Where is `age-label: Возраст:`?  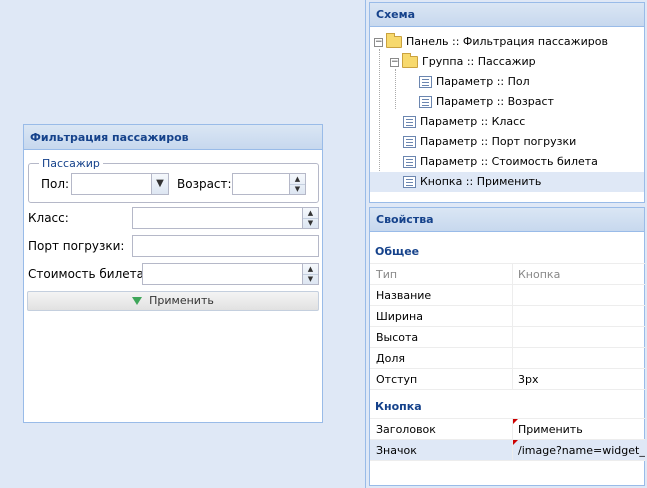 age-label: Возраст: is located at coordinates (204, 184).